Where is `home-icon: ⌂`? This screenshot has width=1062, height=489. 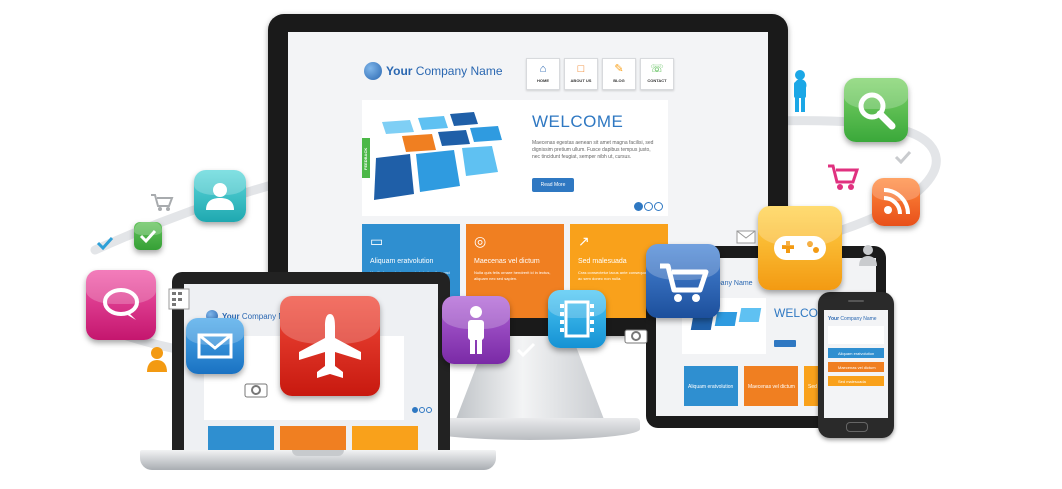 home-icon: ⌂ is located at coordinates (543, 69).